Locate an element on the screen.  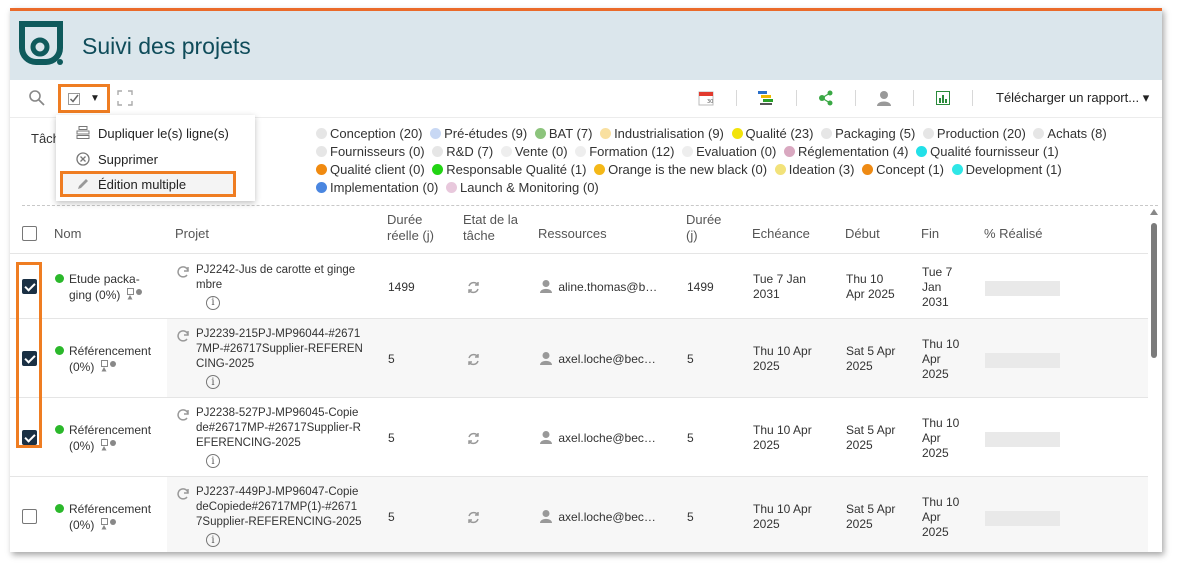
spreadsheet-icon is located at coordinates (943, 98).